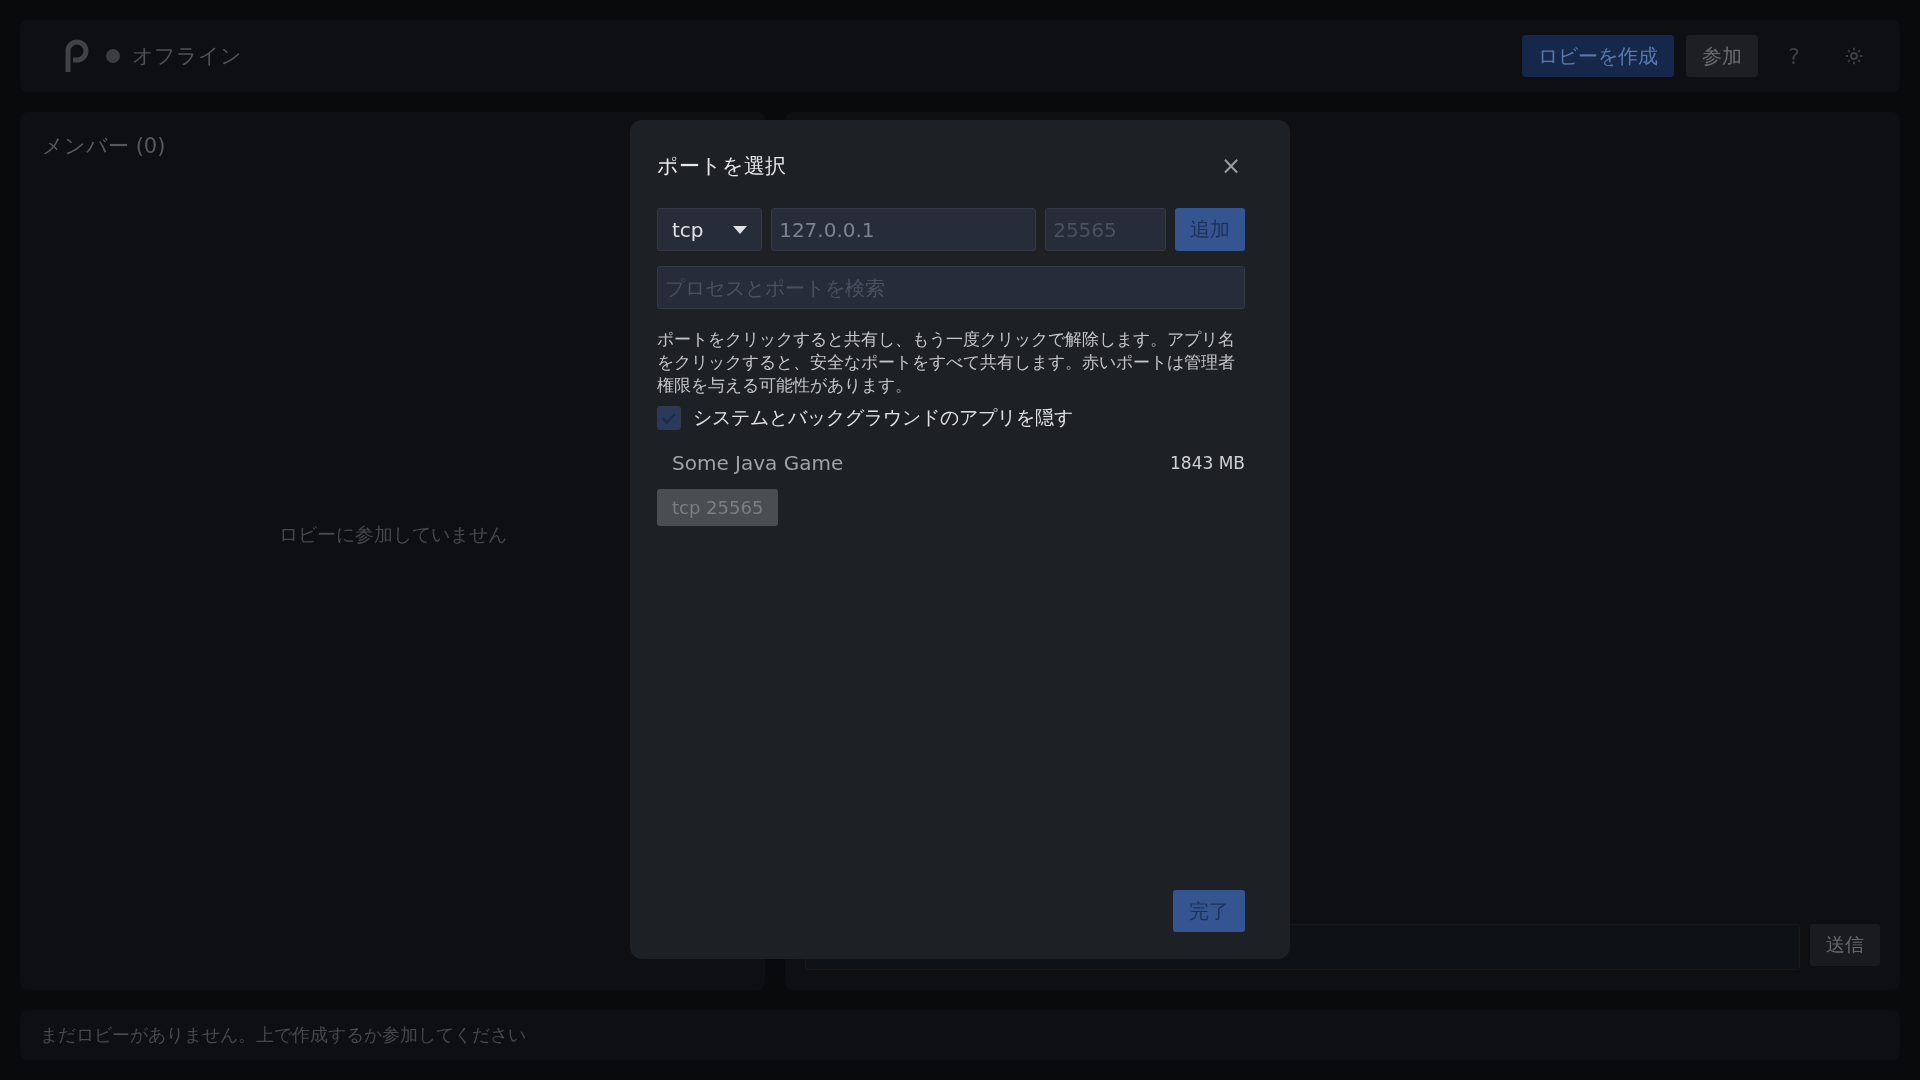 The image size is (1920, 1080). What do you see at coordinates (1722, 56) in the screenshot?
I see `join-button: 参加` at bounding box center [1722, 56].